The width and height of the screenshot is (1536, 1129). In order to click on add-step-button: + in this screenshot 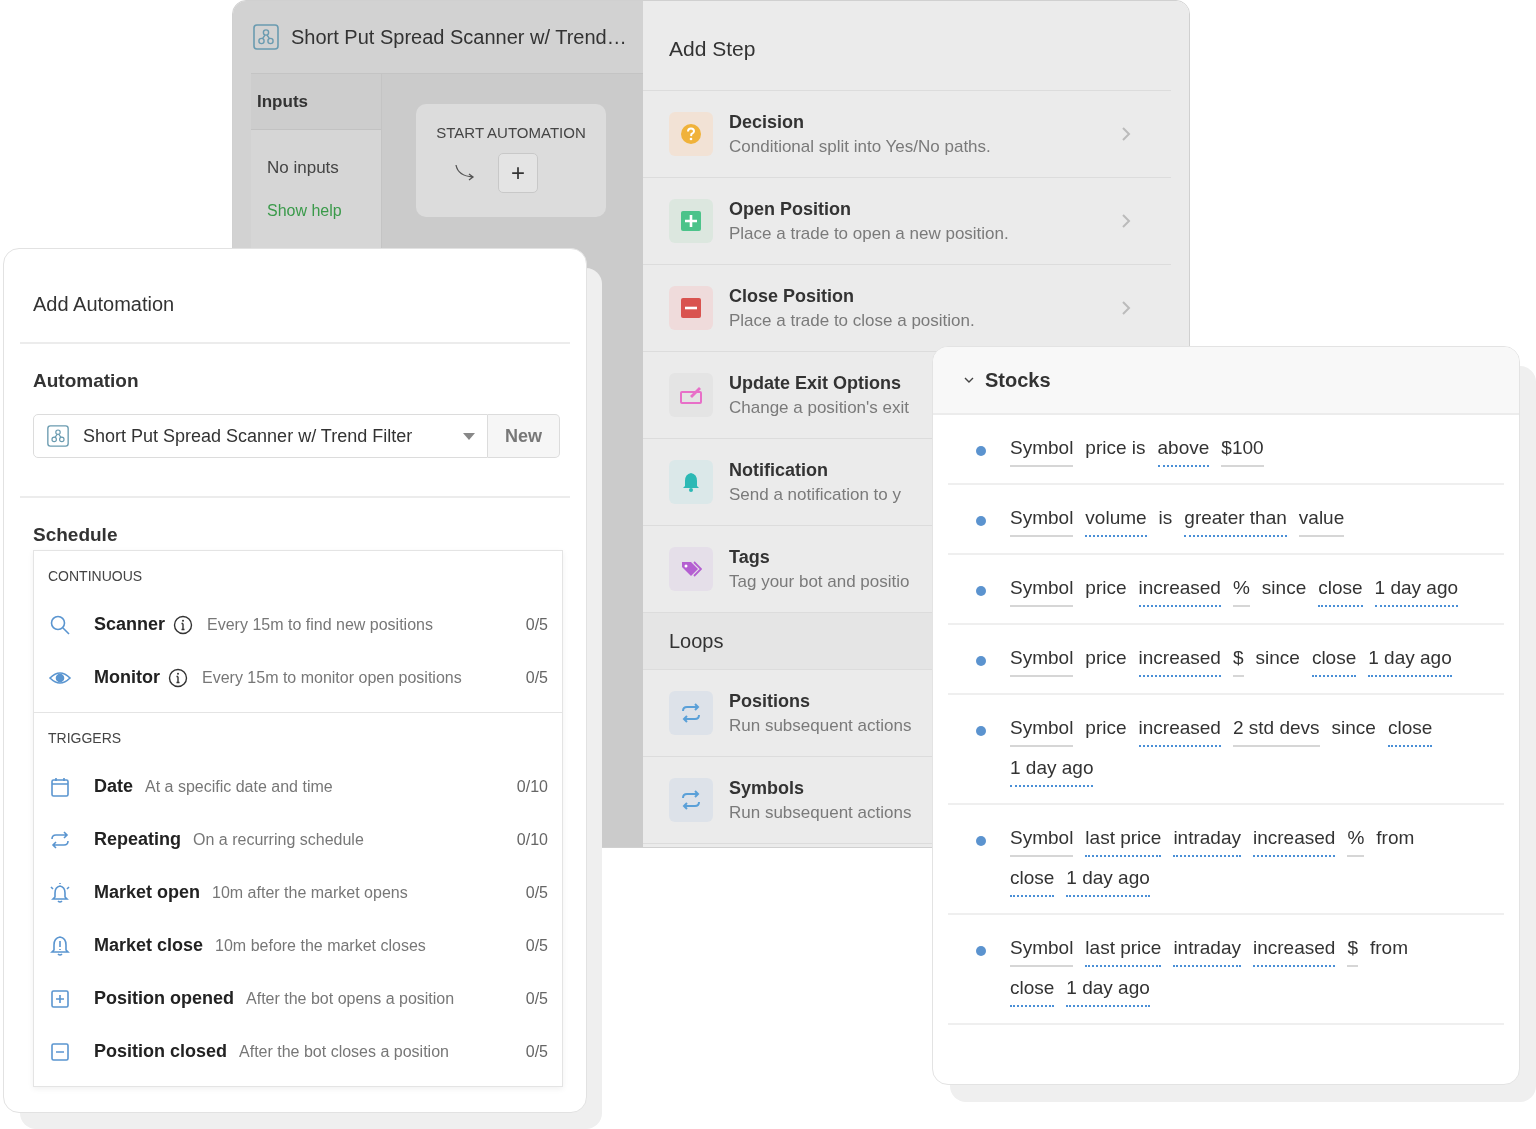, I will do `click(518, 173)`.